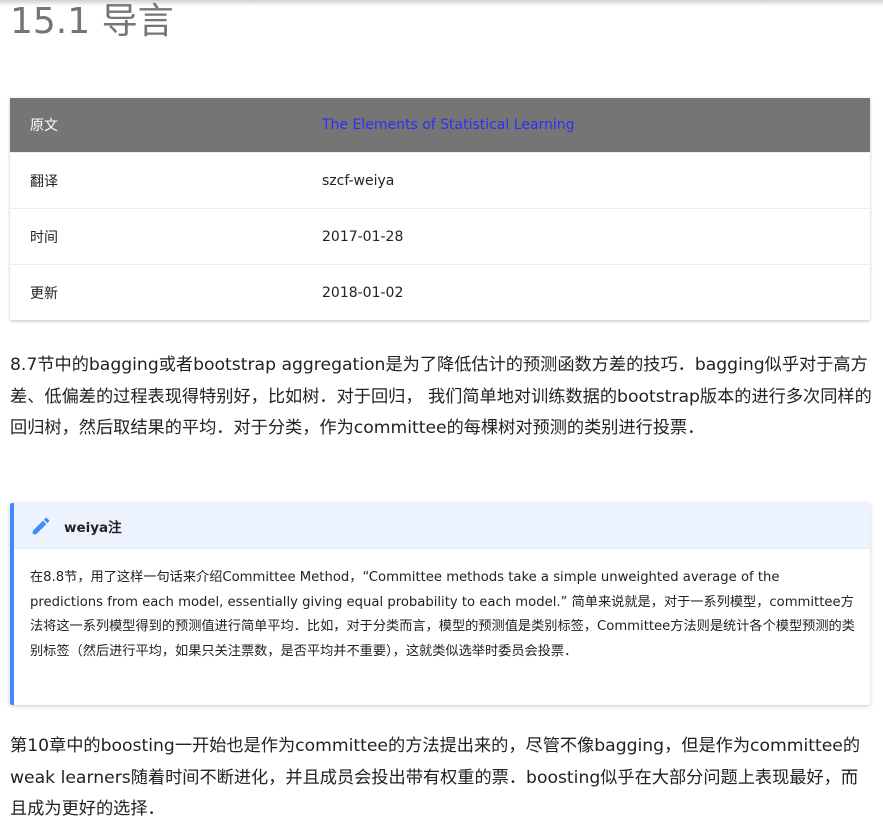  I want to click on table-row: 翻译 szcf-weiya, so click(440, 180).